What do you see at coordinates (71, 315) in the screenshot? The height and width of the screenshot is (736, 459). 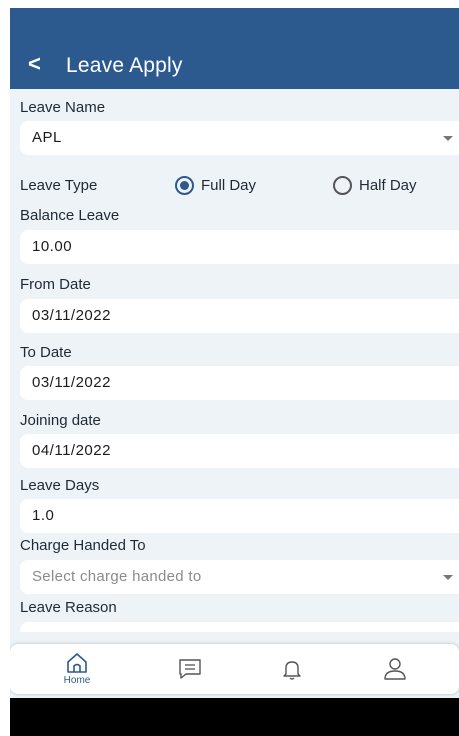 I see `from-date-value: 03/11/2022` at bounding box center [71, 315].